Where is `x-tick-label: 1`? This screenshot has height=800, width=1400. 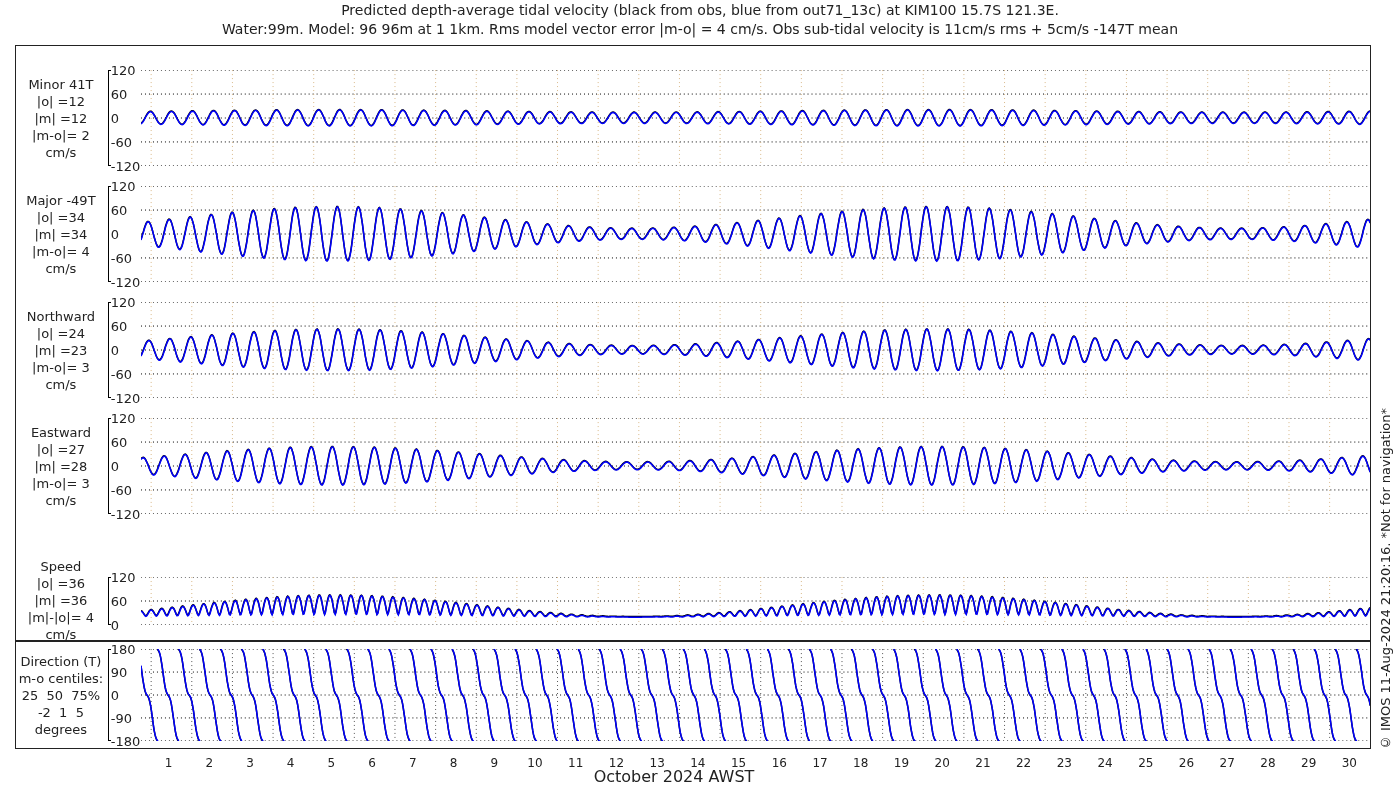 x-tick-label: 1 is located at coordinates (168, 763).